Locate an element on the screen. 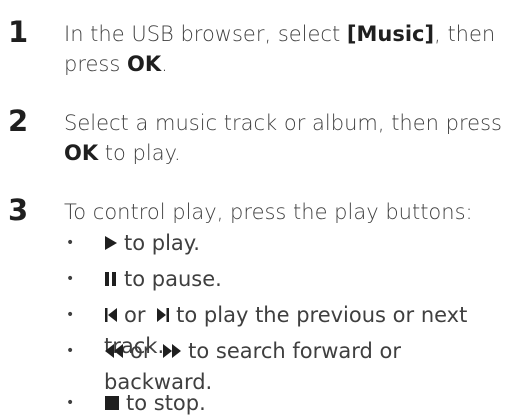  step-number: 3 is located at coordinates (18, 210).